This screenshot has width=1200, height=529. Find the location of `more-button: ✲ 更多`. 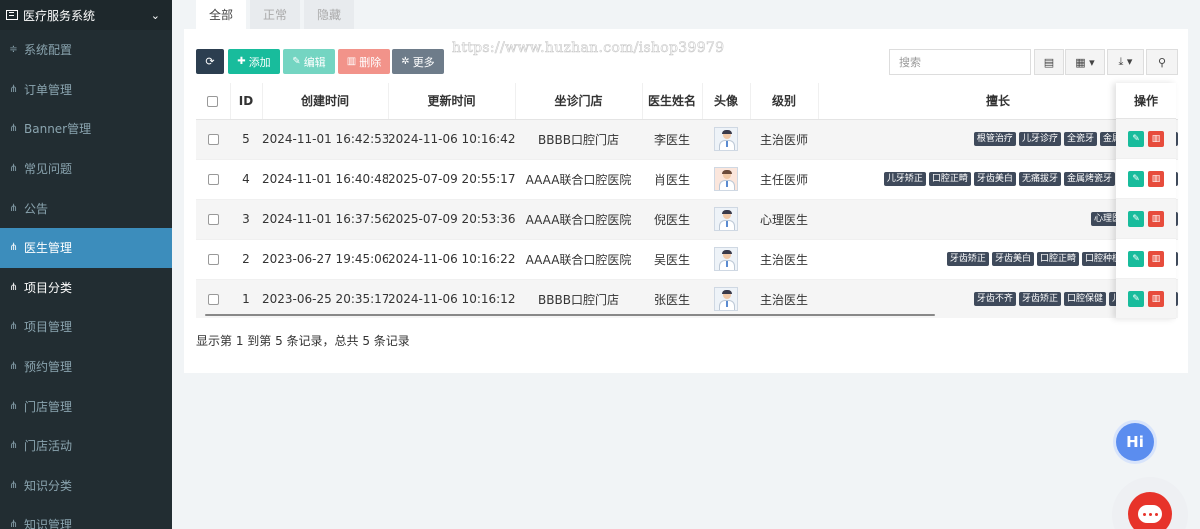

more-button: ✲ 更多 is located at coordinates (418, 61).